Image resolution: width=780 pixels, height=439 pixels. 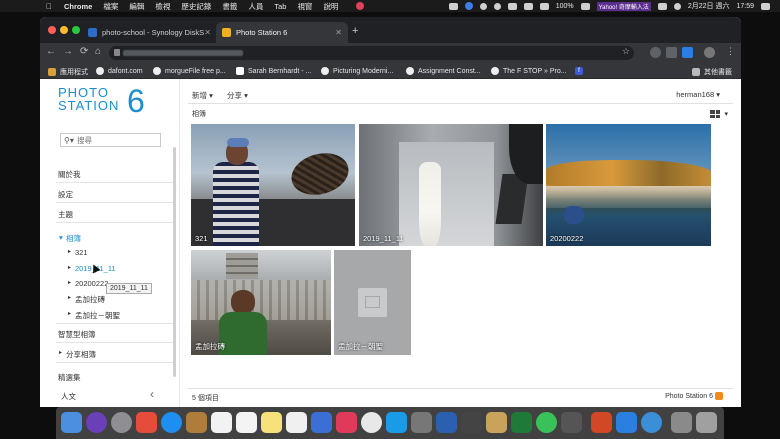 What do you see at coordinates (255, 6) in the screenshot?
I see `menu-people: 人員` at bounding box center [255, 6].